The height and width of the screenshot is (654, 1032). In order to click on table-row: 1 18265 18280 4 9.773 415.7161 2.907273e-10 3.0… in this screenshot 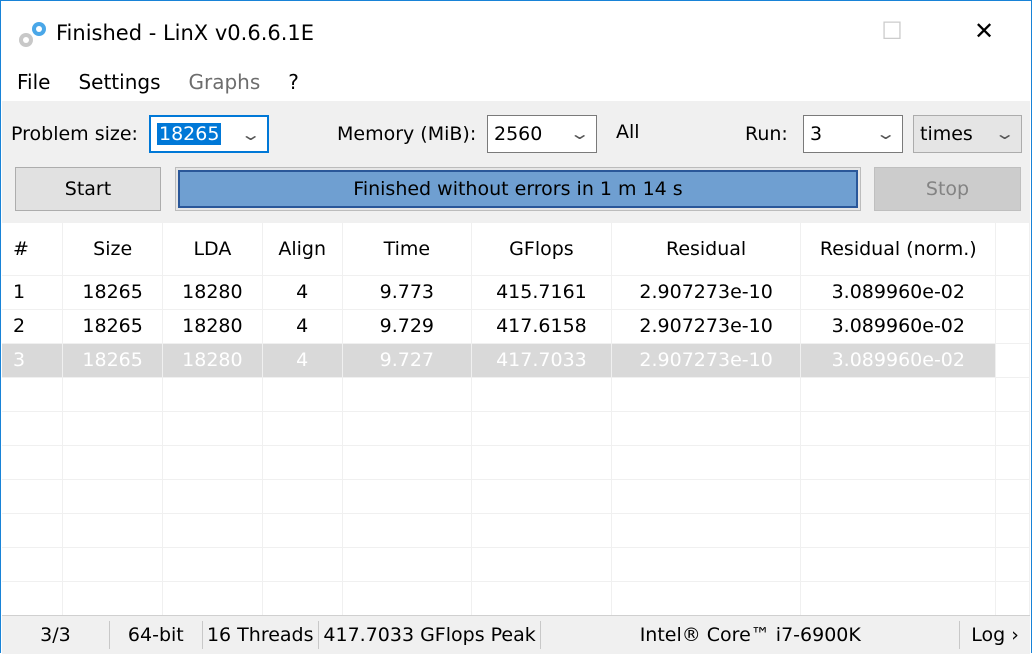, I will do `click(516, 292)`.